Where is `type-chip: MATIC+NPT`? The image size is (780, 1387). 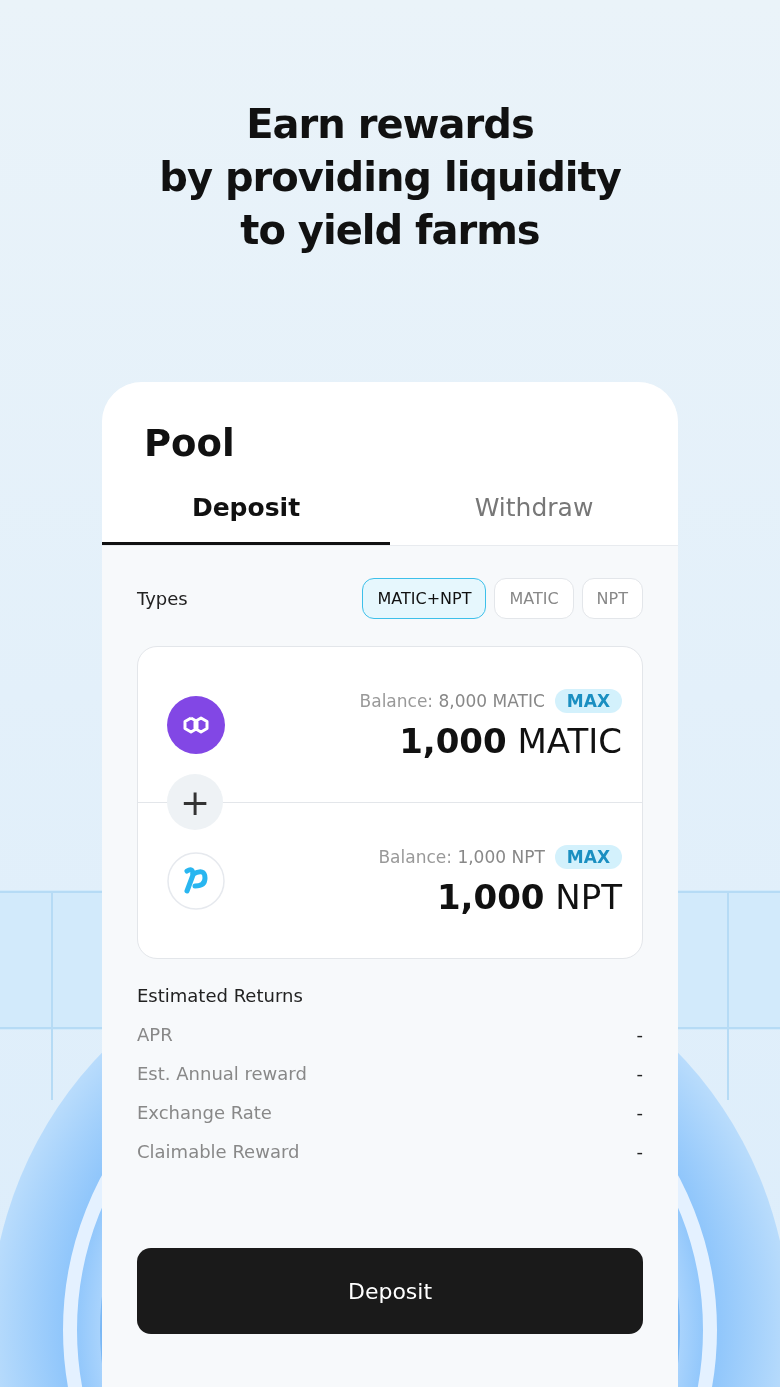
type-chip: MATIC+NPT is located at coordinates (424, 598).